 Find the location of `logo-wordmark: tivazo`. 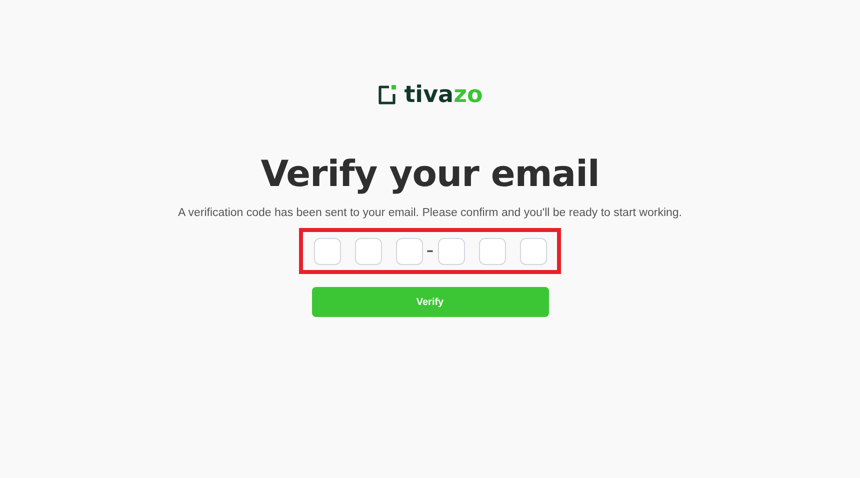

logo-wordmark: tivazo is located at coordinates (443, 95).